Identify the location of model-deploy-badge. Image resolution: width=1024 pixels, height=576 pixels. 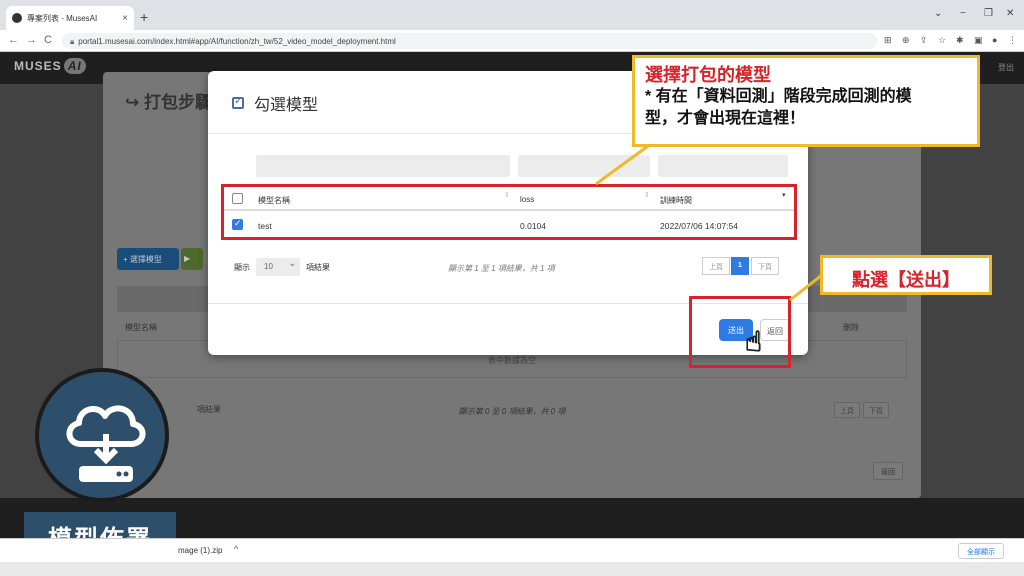
(102, 435).